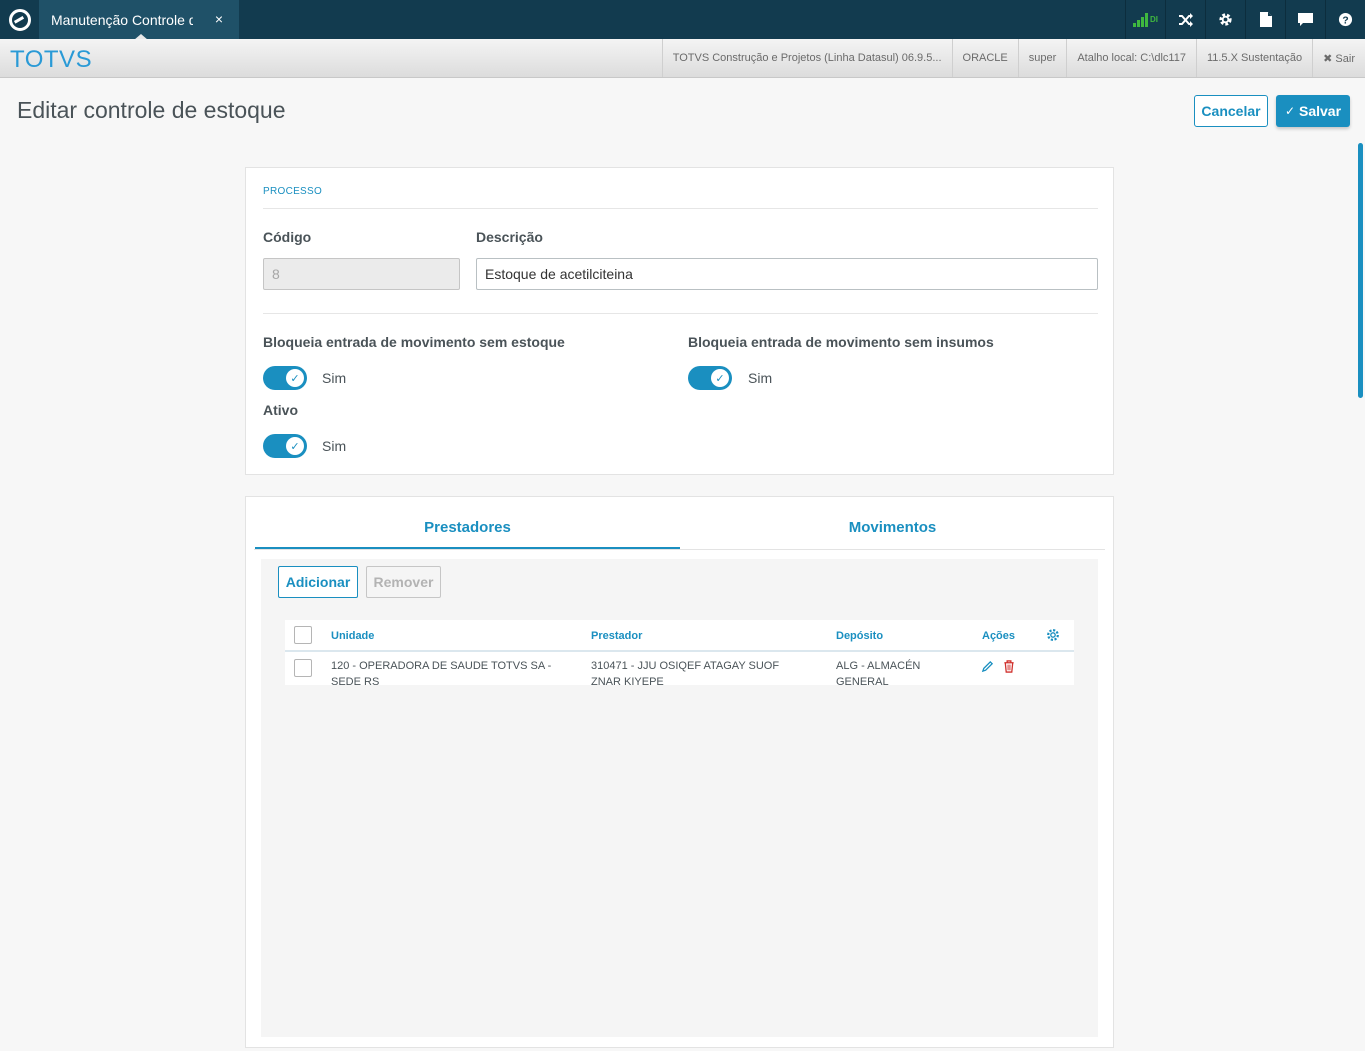  I want to click on gear-icon, so click(1225, 19).